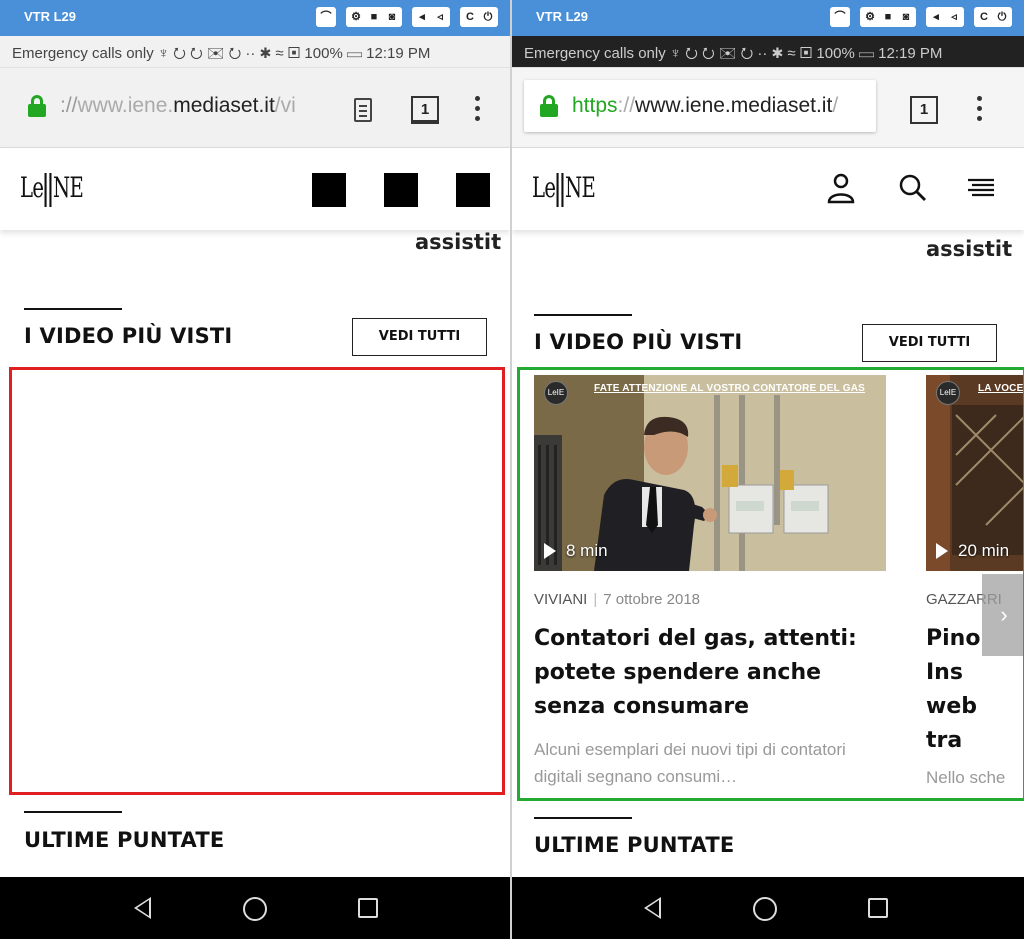 The image size is (1024, 939). What do you see at coordinates (652, 599) in the screenshot?
I see `video-date: 7 ottobre 2018` at bounding box center [652, 599].